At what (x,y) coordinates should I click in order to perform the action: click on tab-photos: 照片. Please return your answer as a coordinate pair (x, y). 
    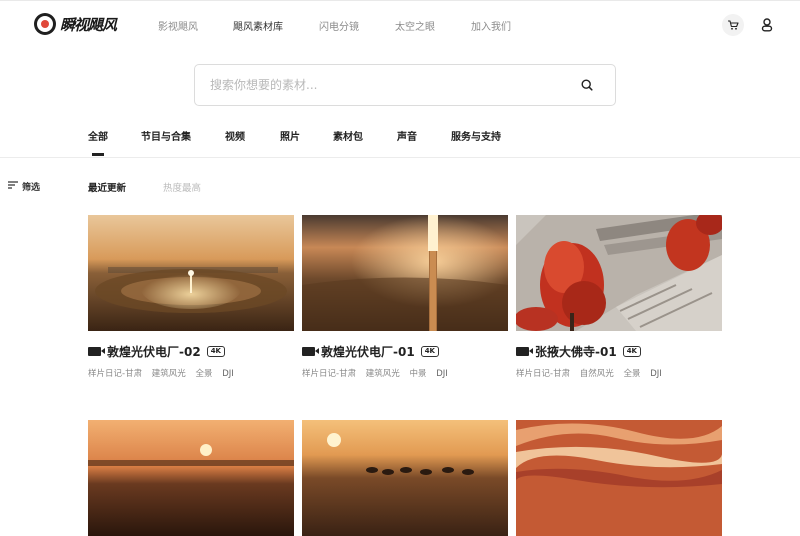
    Looking at the image, I should click on (290, 135).